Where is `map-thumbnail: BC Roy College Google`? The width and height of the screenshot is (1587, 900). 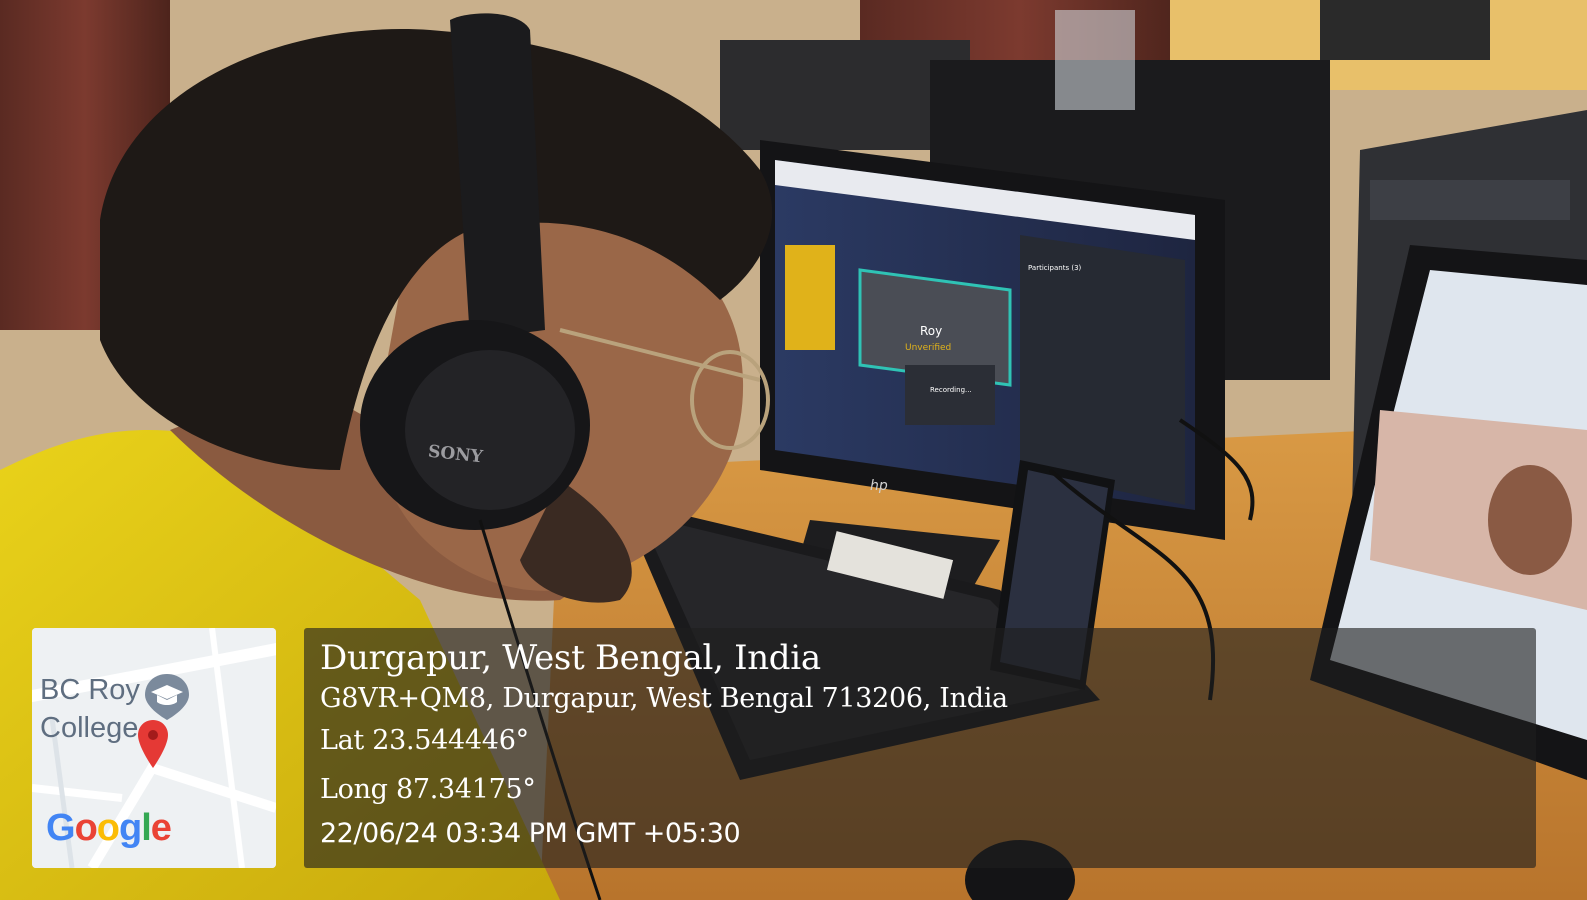 map-thumbnail: BC Roy College Google is located at coordinates (154, 748).